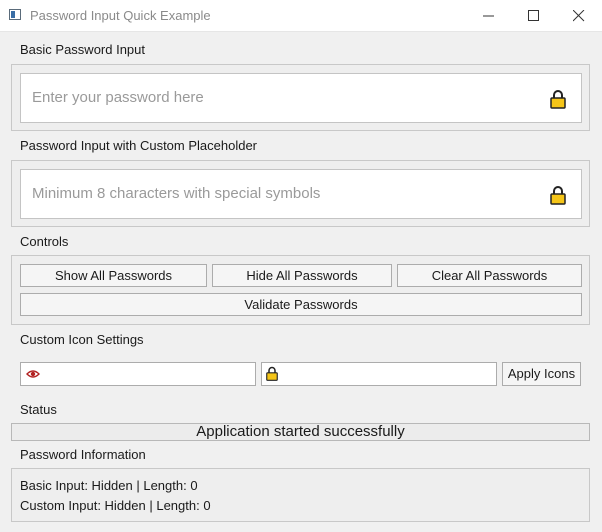 This screenshot has height=532, width=602. What do you see at coordinates (379, 374) in the screenshot?
I see `hidden-icon-selector` at bounding box center [379, 374].